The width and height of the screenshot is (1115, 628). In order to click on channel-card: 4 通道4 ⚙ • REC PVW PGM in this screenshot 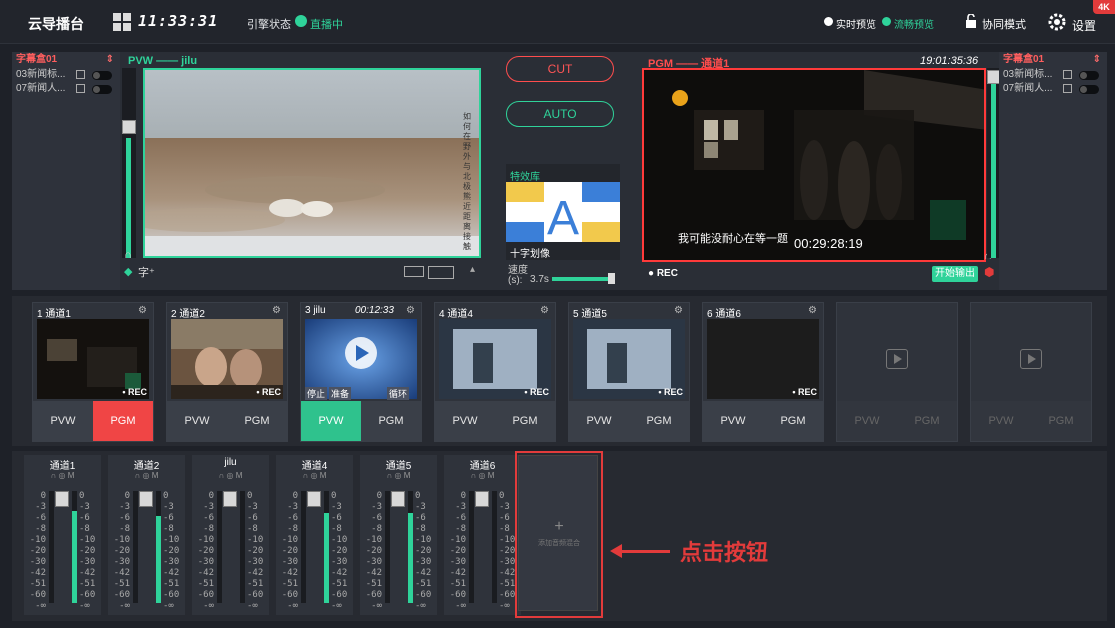, I will do `click(495, 372)`.